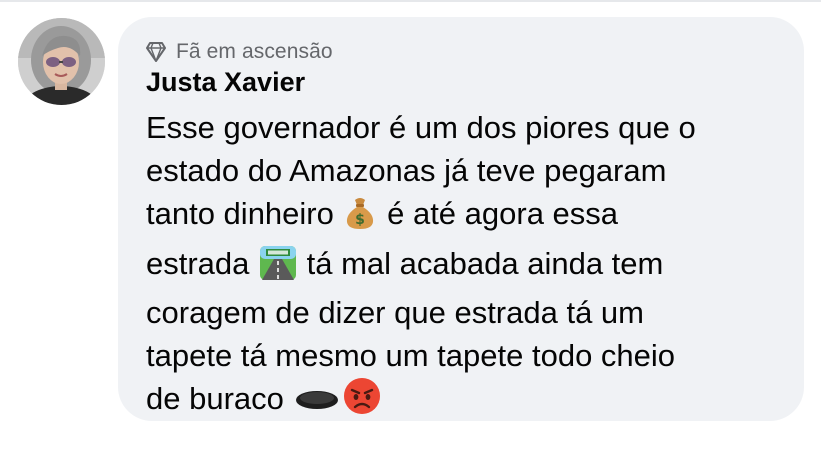  What do you see at coordinates (225, 82) in the screenshot?
I see `author-name: Justa Xavier` at bounding box center [225, 82].